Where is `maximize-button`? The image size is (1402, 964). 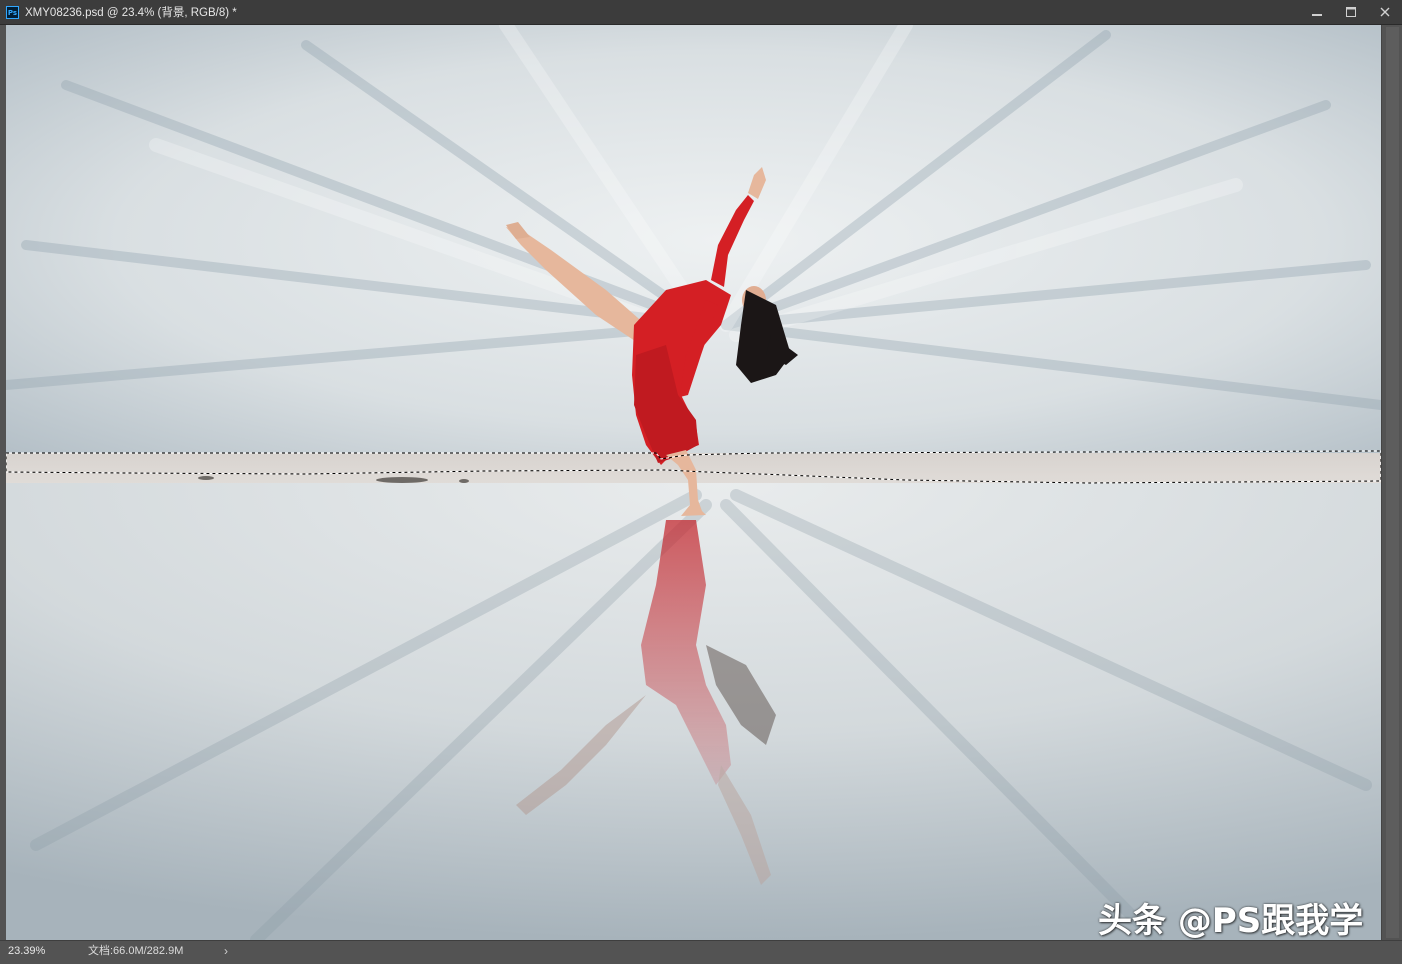
maximize-button is located at coordinates (1351, 12).